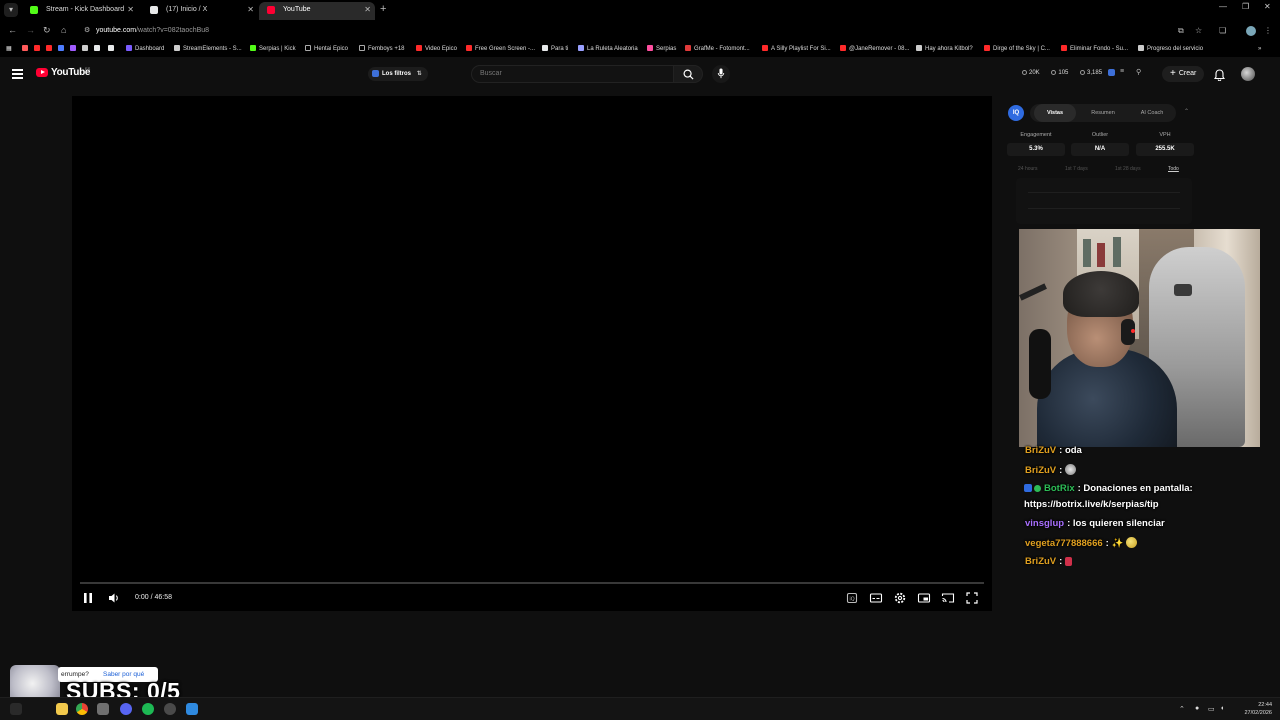 The width and height of the screenshot is (1280, 720). Describe the element at coordinates (876, 600) in the screenshot. I see `subtitles-button` at that location.